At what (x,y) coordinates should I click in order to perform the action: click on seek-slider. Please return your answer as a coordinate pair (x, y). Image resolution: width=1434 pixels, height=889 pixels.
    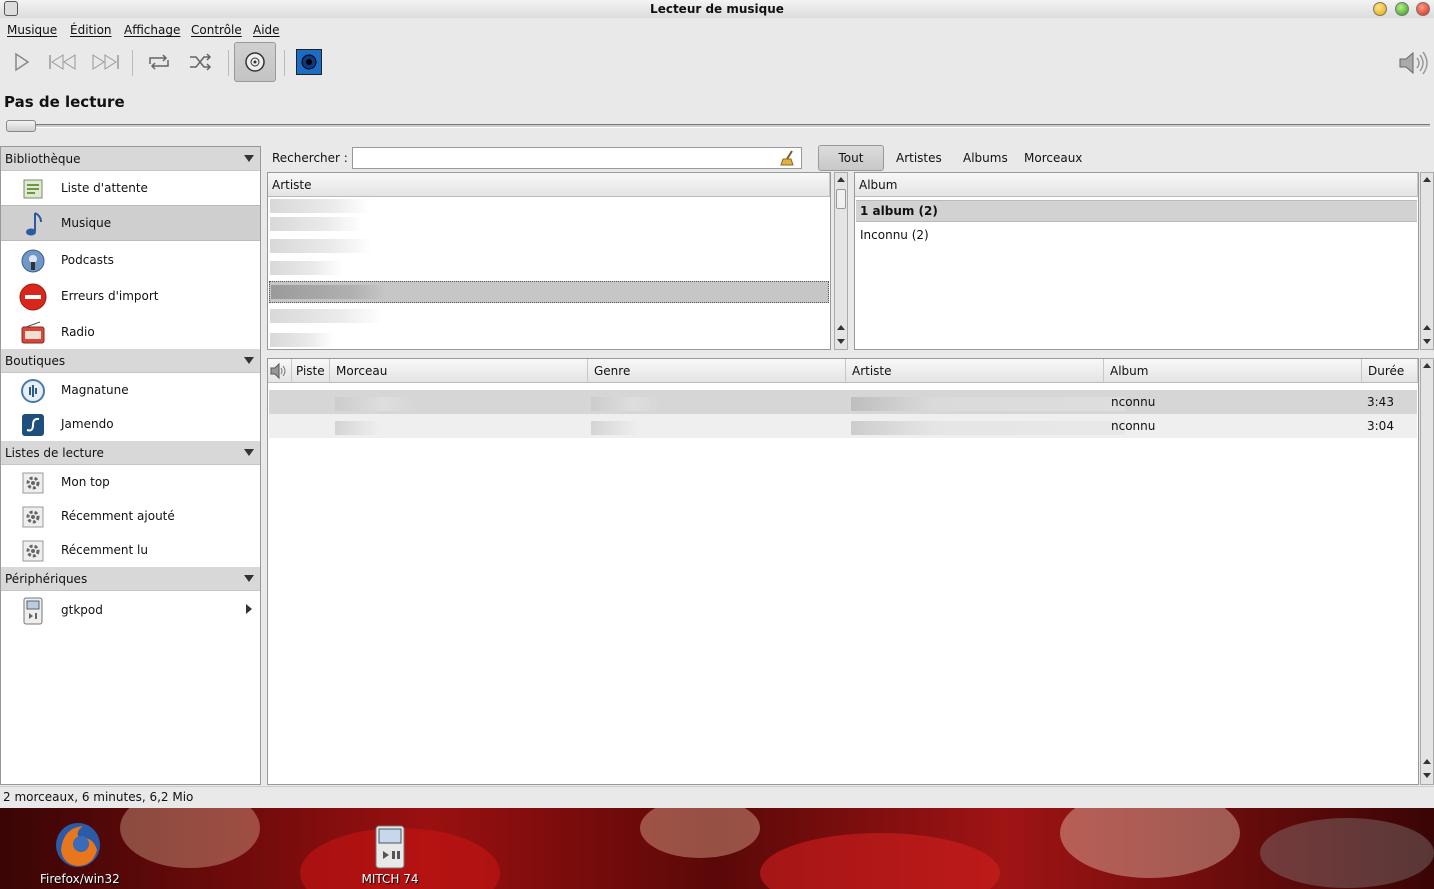
    Looking at the image, I should click on (718, 126).